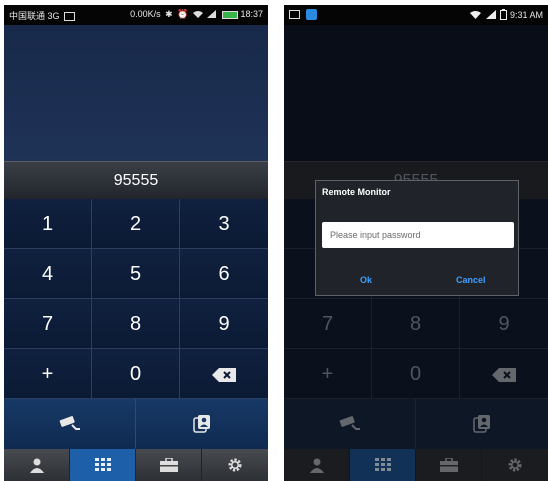  Describe the element at coordinates (136, 274) in the screenshot. I see `key-5: 5` at that location.